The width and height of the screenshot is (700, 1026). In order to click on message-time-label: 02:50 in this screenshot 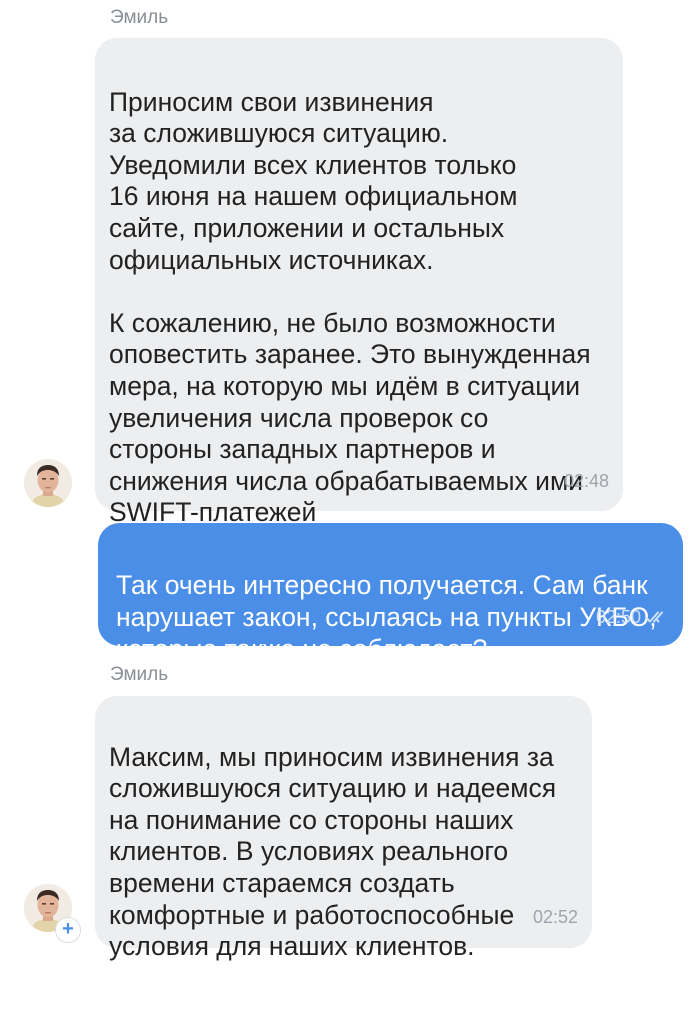, I will do `click(618, 616)`.